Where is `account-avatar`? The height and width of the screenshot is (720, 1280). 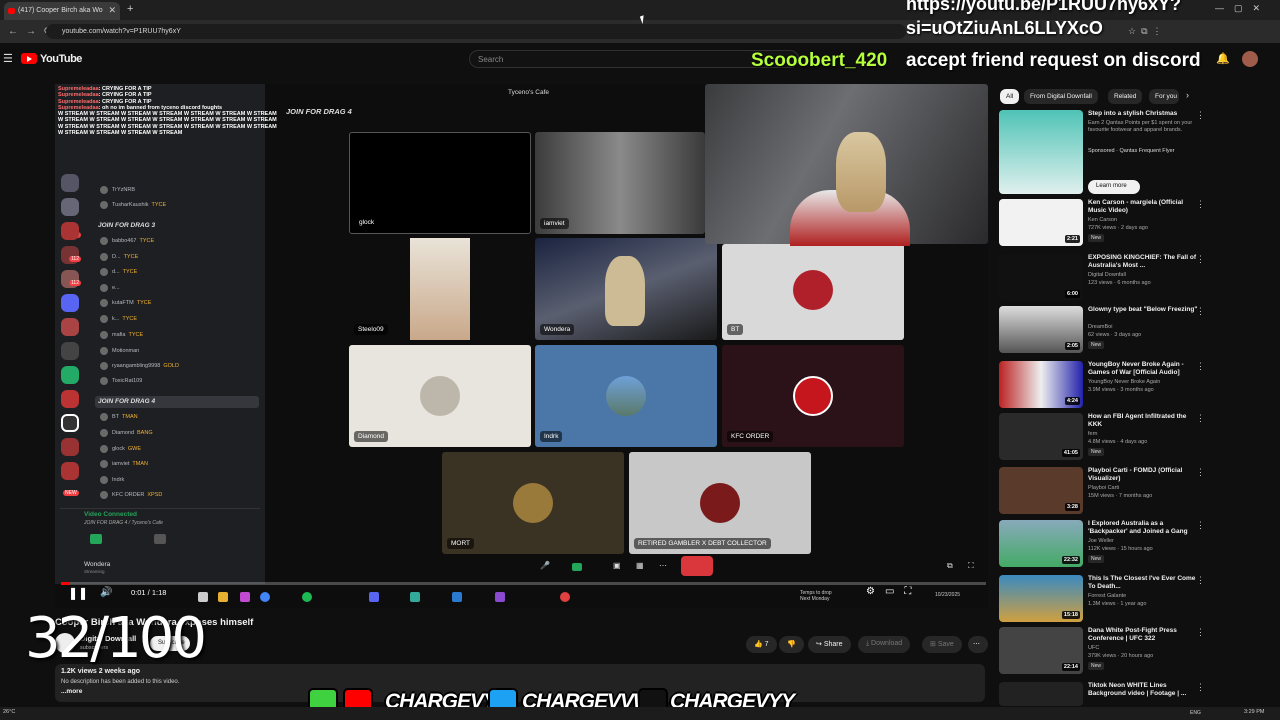 account-avatar is located at coordinates (1250, 59).